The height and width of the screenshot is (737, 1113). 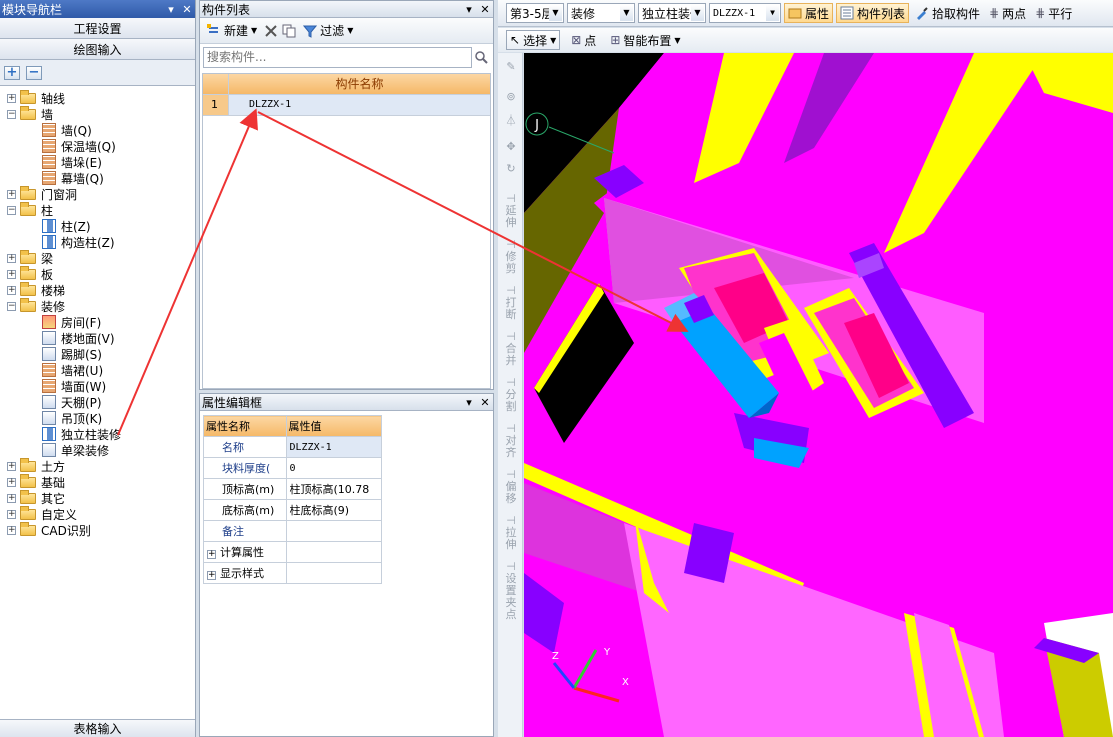 I want to click on tree-category: + 板, so click(x=97, y=273).